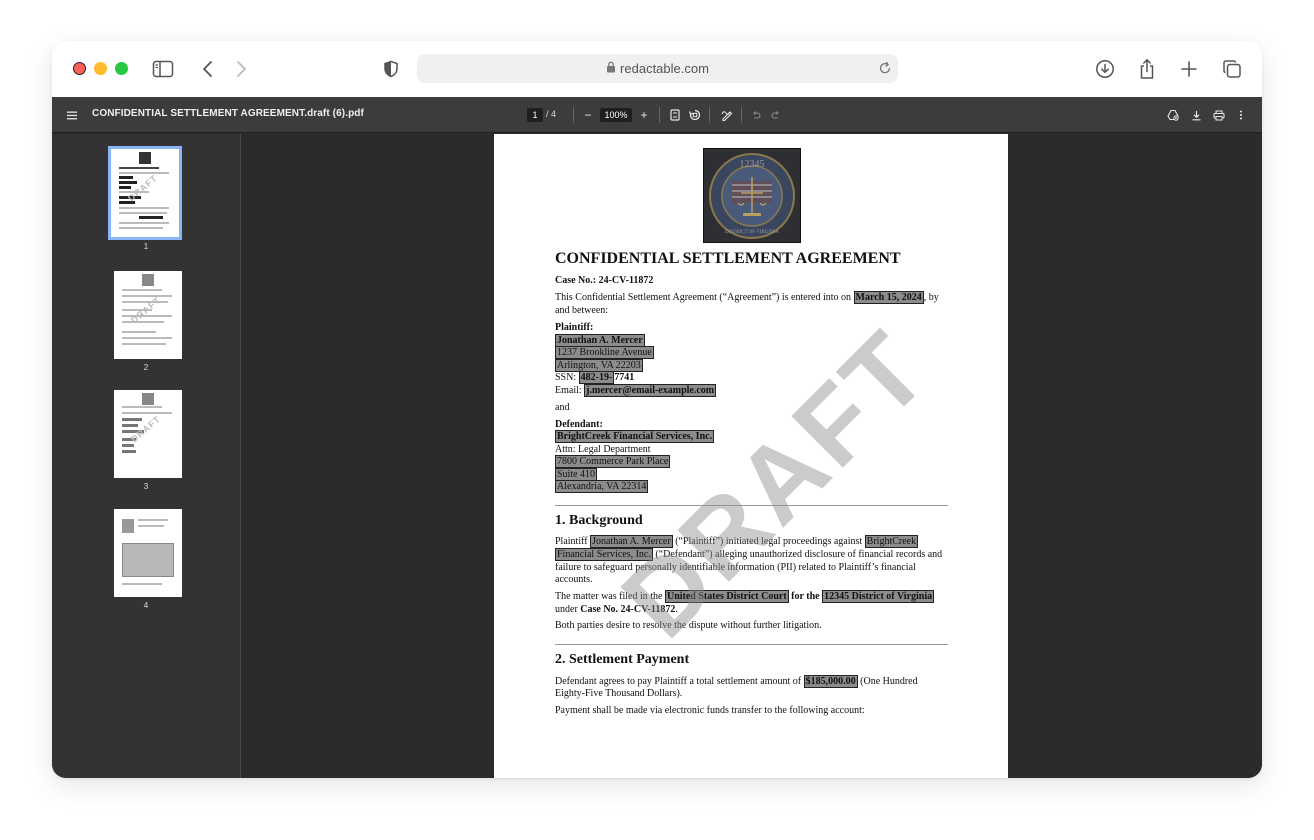 This screenshot has height=840, width=1314. Describe the element at coordinates (391, 69) in the screenshot. I see `shield-icon` at that location.